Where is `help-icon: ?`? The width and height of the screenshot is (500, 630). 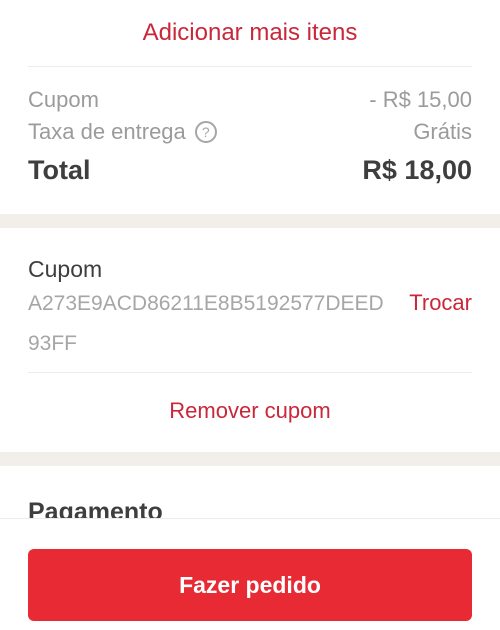
help-icon: ? is located at coordinates (205, 132).